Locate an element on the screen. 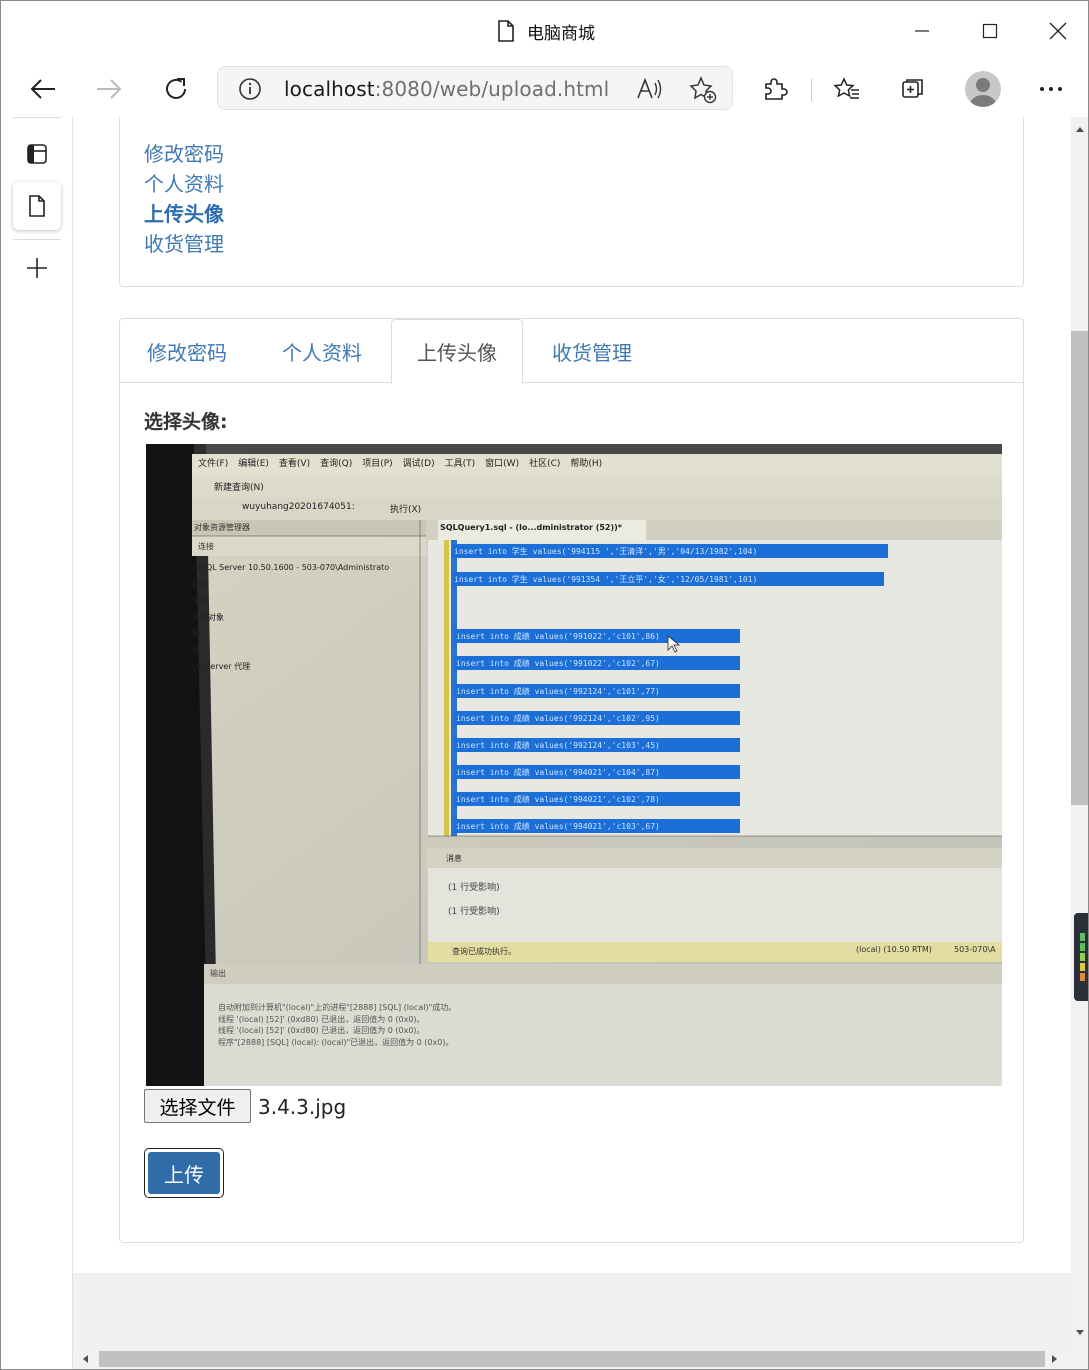  address-bar: localhost:8080/web/upload.html is located at coordinates (475, 88).